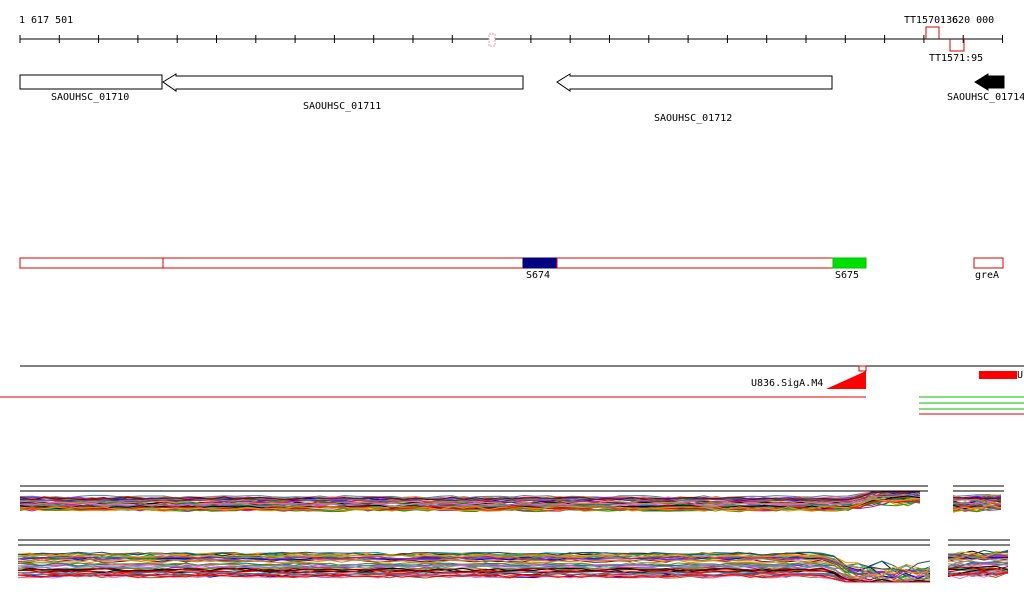  Describe the element at coordinates (342, 106) in the screenshot. I see `gene-saouhsc-01711-label: SAOUHSC_01711` at that location.